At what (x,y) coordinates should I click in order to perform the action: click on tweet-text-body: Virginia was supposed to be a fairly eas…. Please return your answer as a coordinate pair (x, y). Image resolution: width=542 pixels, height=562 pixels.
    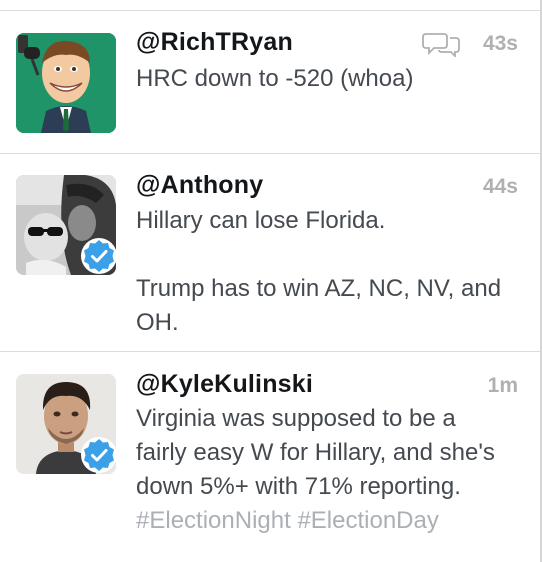
    Looking at the image, I should click on (315, 452).